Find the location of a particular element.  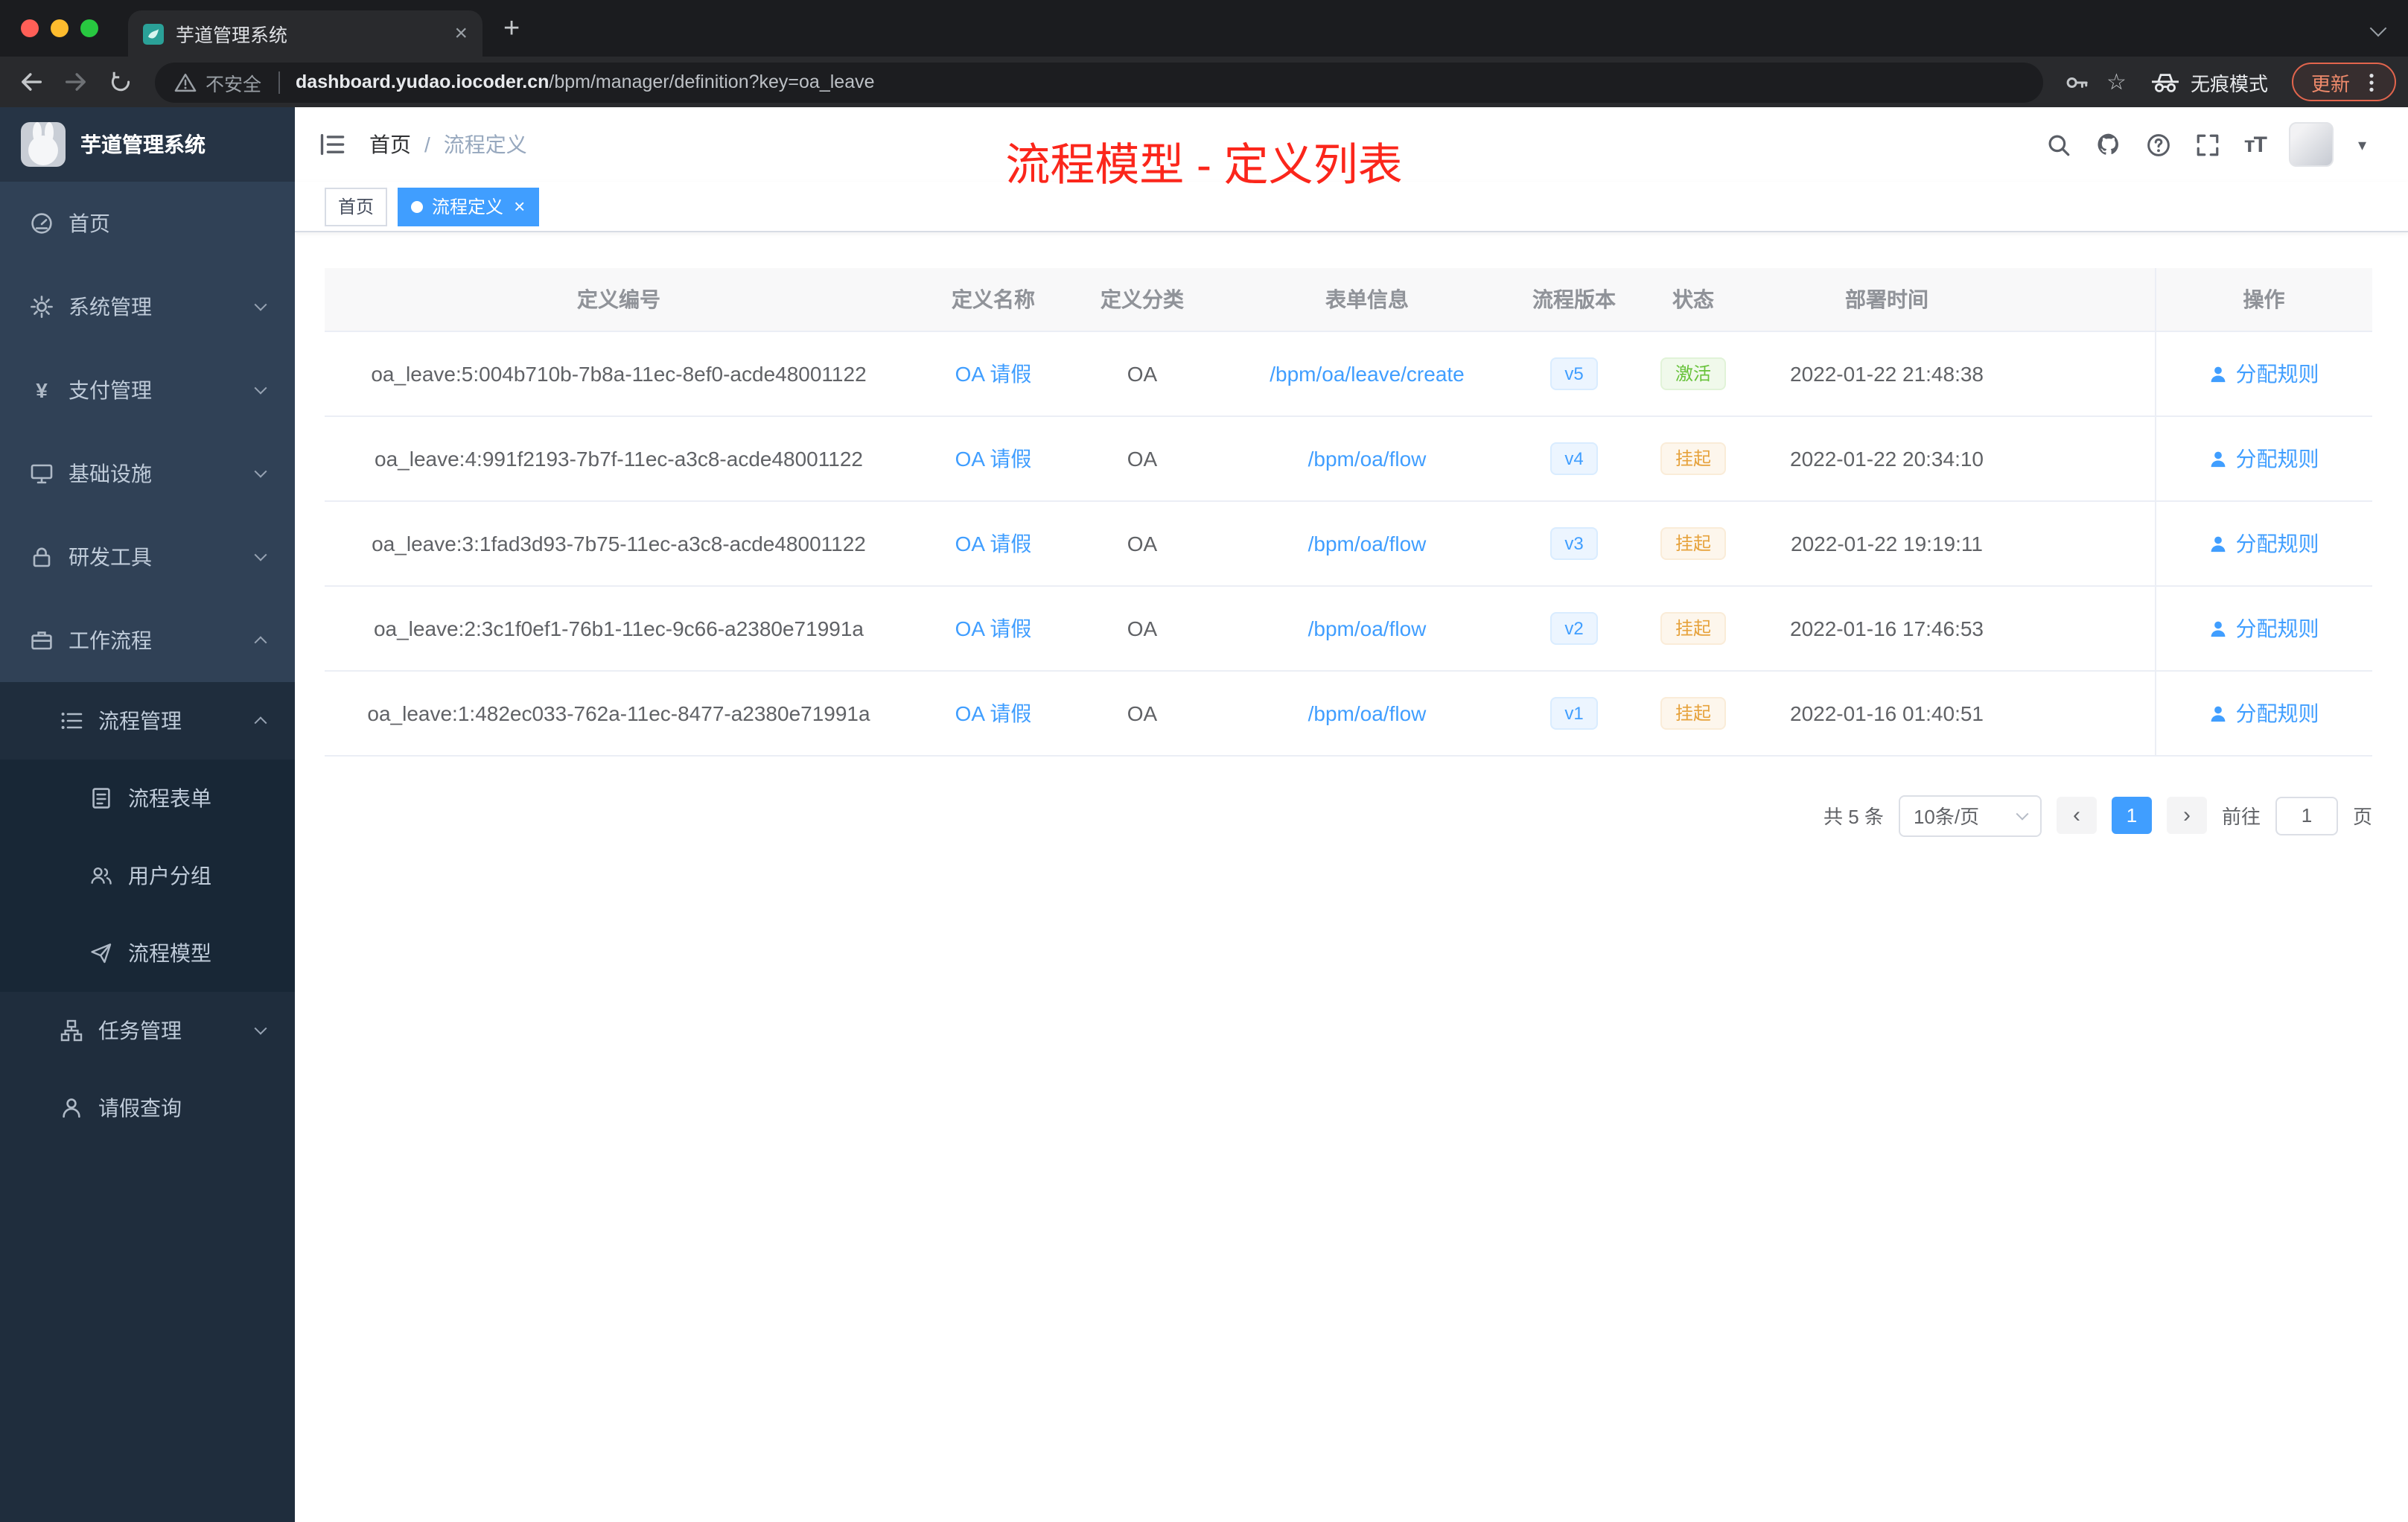

sitemap-icon is located at coordinates (71, 1030).